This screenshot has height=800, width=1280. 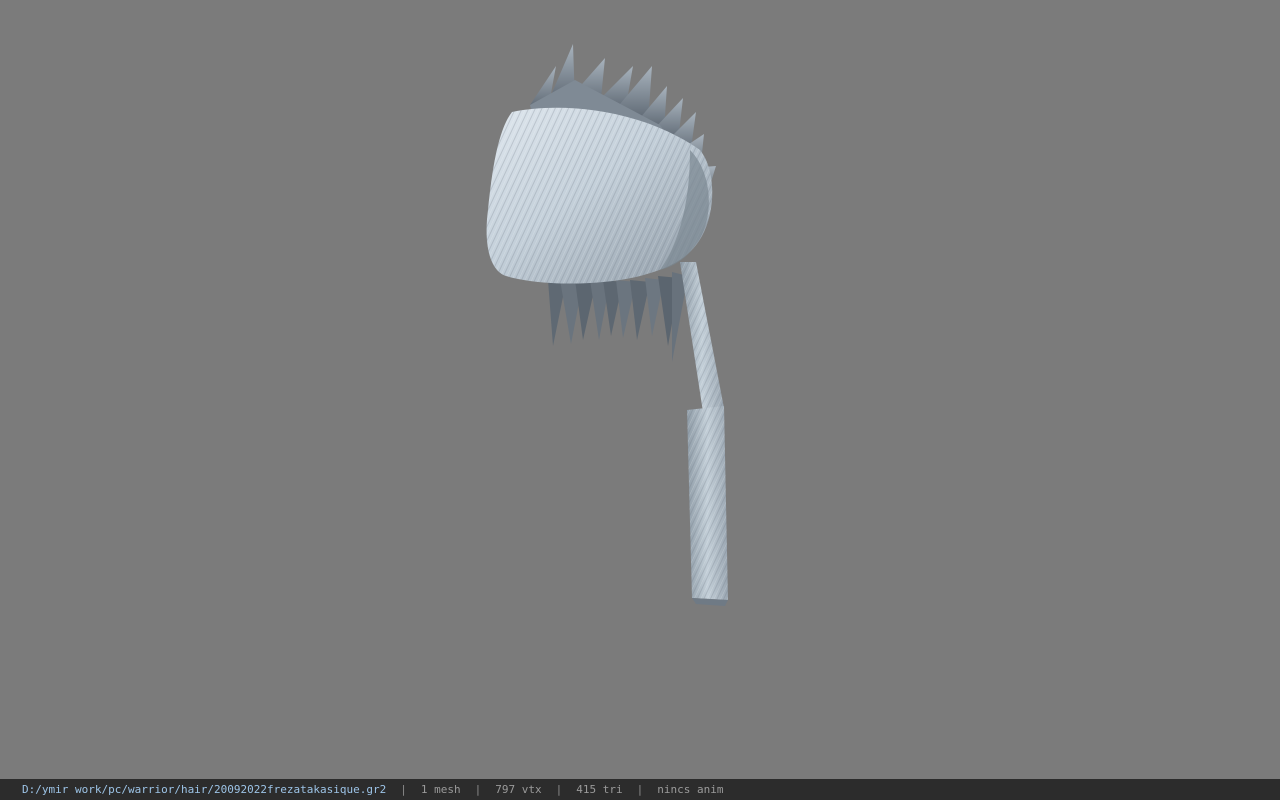 I want to click on mesh-count-label: 1 mesh, so click(x=440, y=789).